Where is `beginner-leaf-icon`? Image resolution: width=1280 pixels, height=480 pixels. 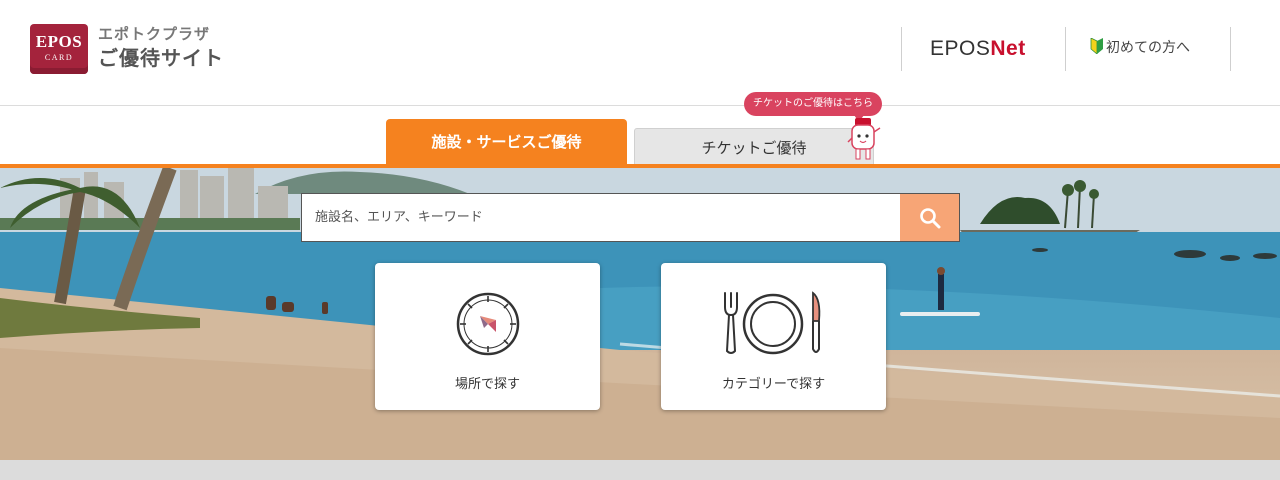
beginner-leaf-icon is located at coordinates (1097, 48).